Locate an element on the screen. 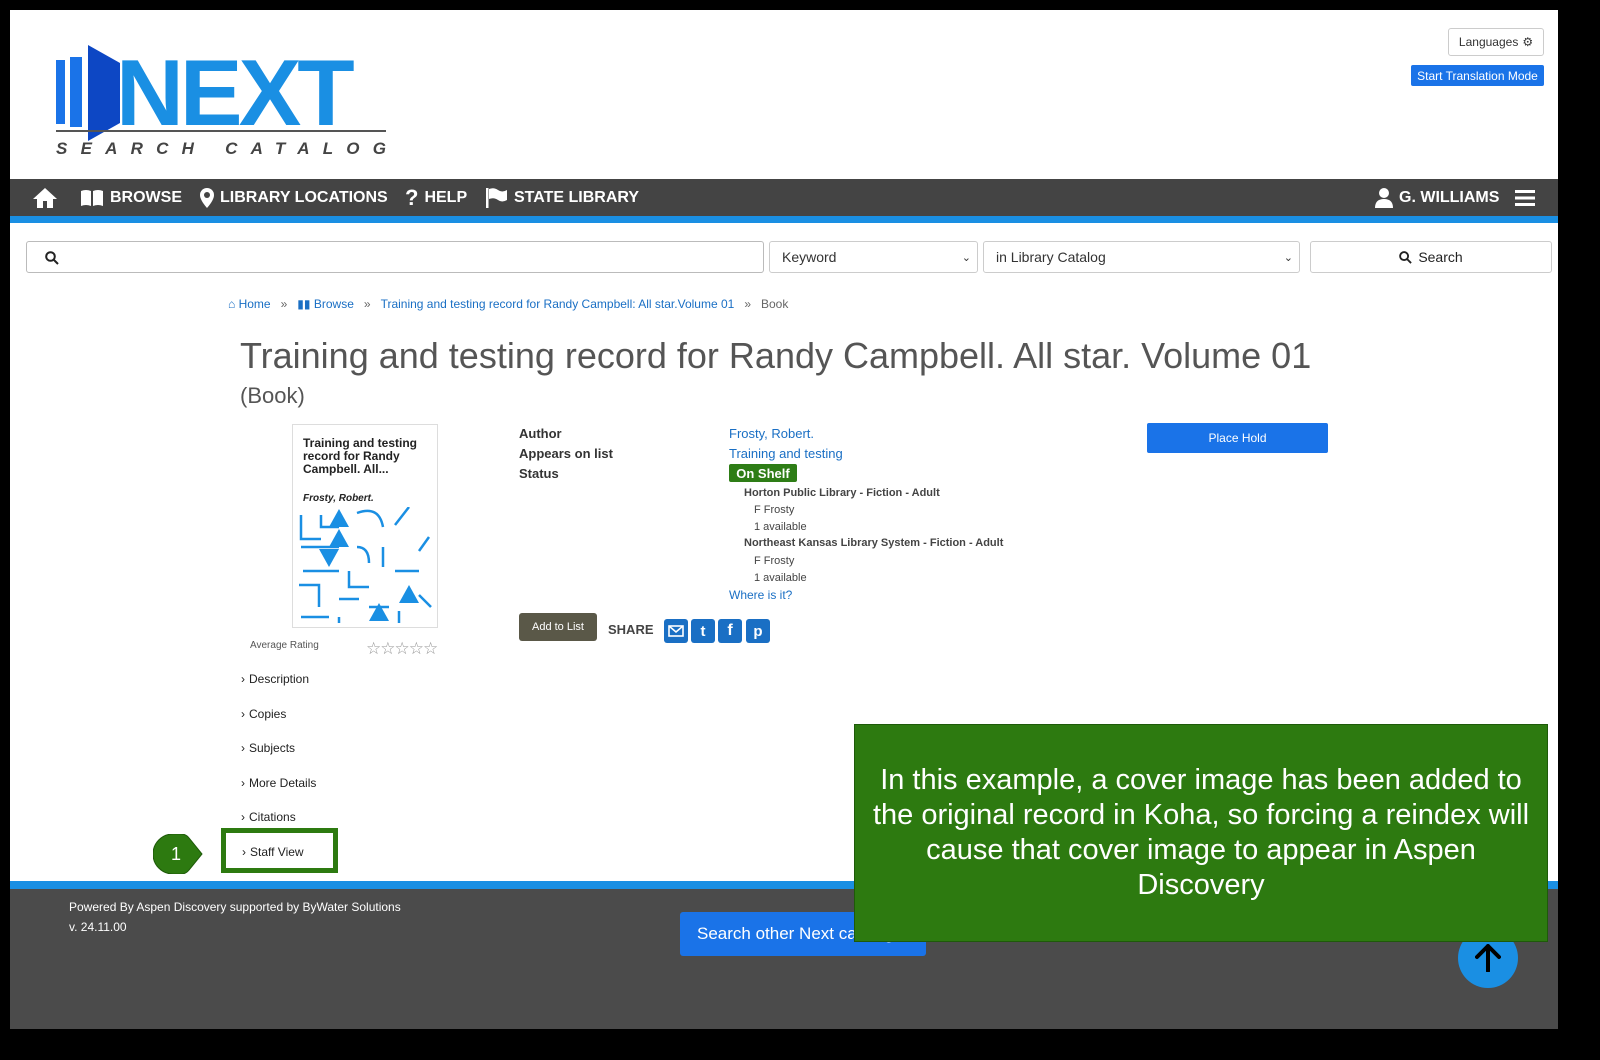 The width and height of the screenshot is (1600, 1060). home-icon: ⌂ is located at coordinates (232, 304).